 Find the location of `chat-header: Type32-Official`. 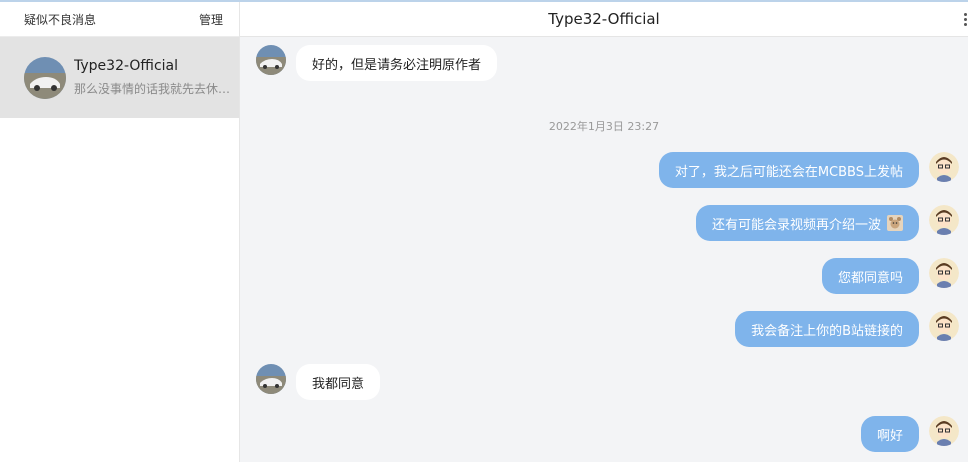

chat-header: Type32-Official is located at coordinates (604, 19).